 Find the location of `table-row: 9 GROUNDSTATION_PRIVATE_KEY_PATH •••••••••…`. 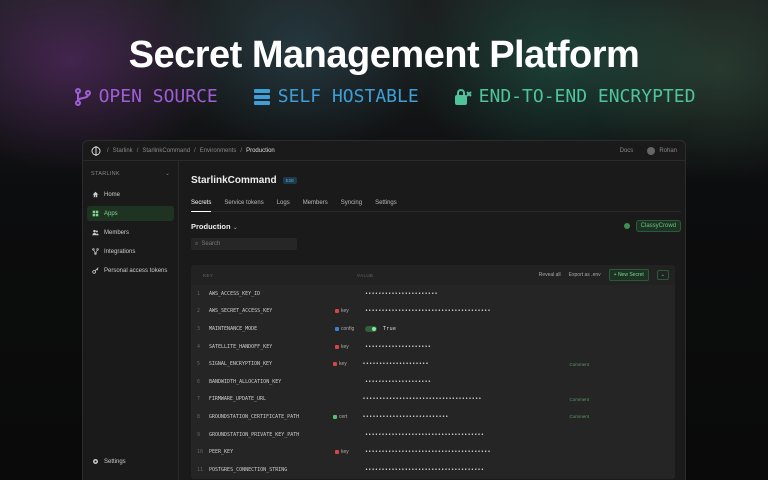

table-row: 9 GROUNDSTATION_PRIVATE_KEY_PATH •••••••••… is located at coordinates (433, 435).